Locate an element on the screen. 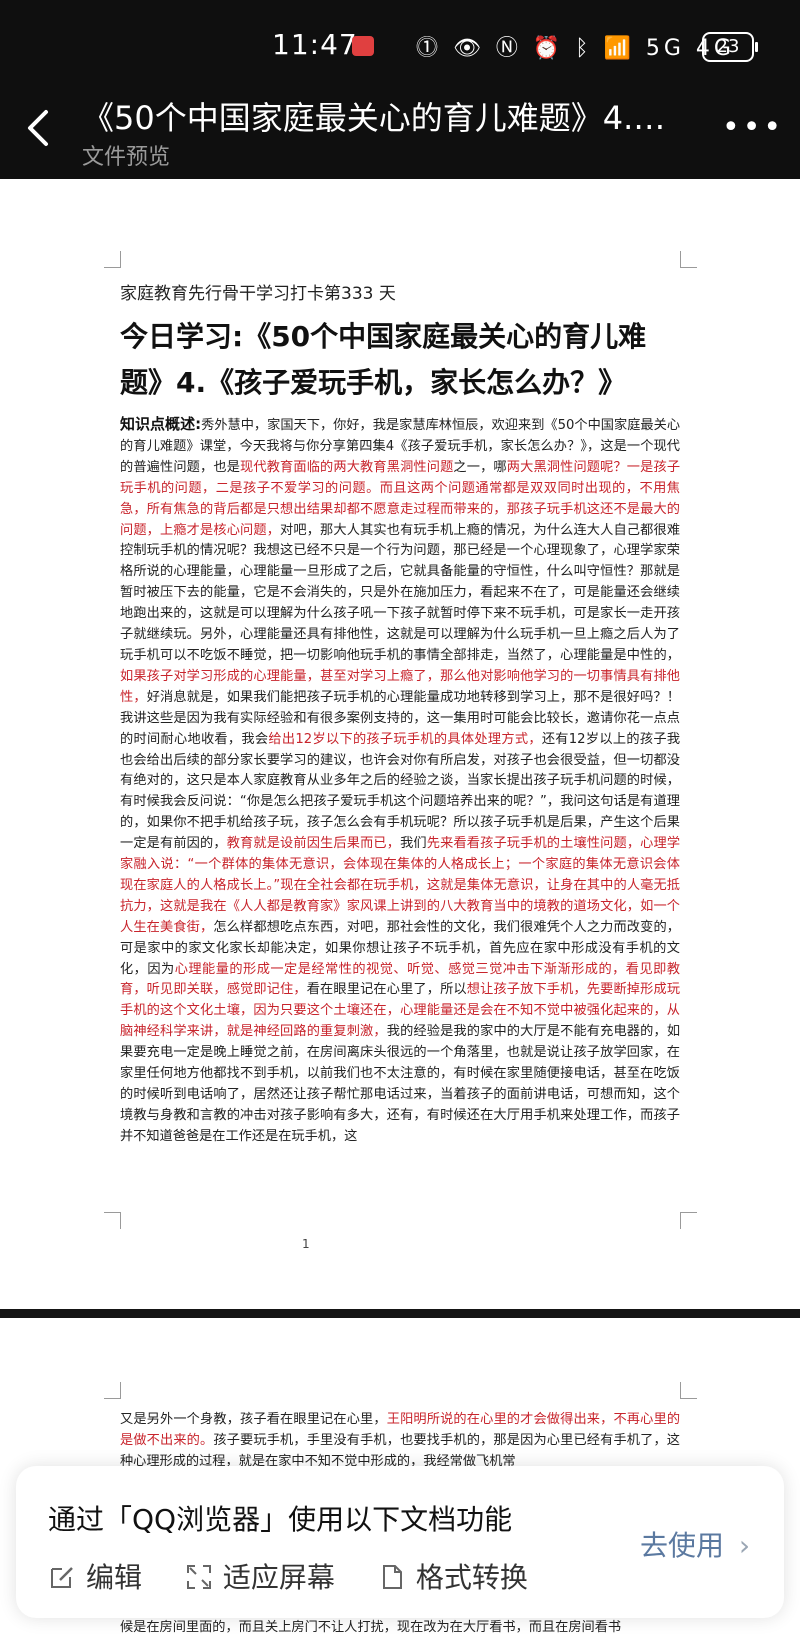  highlighted-text-segment: 现代教育面临的两大教育黑洞性问题 is located at coordinates (347, 467).